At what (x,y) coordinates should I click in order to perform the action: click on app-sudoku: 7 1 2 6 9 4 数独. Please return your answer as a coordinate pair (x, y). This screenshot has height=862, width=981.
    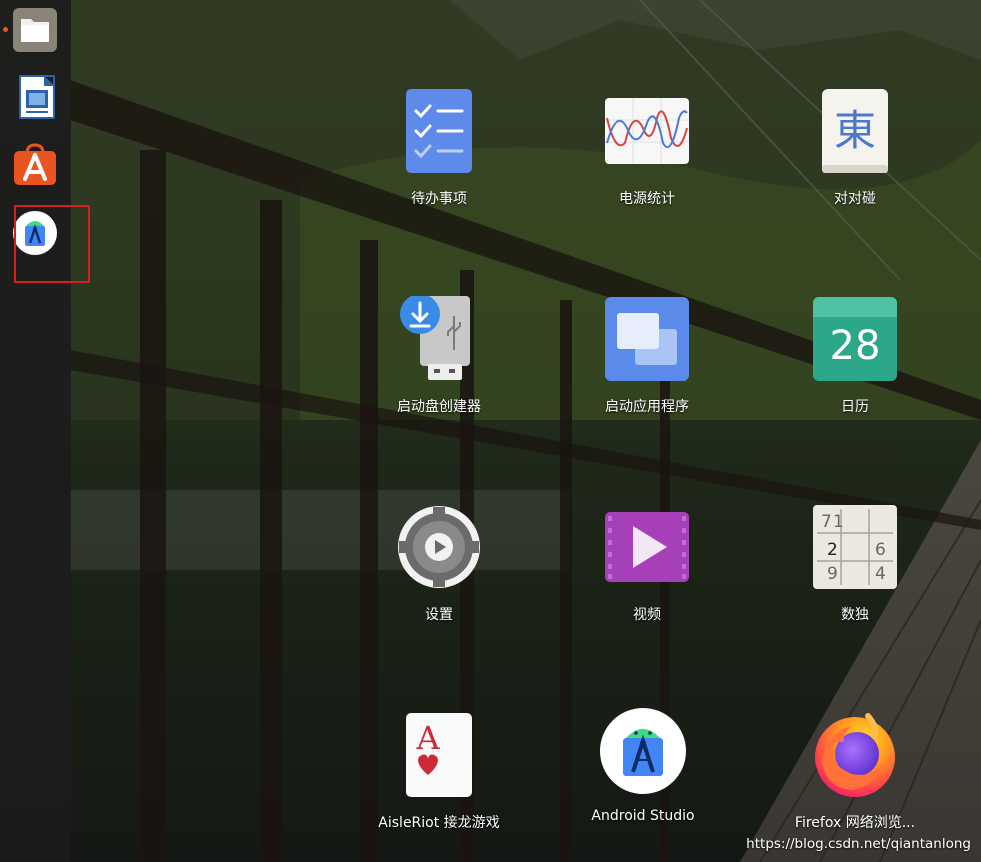
    Looking at the image, I should click on (855, 569).